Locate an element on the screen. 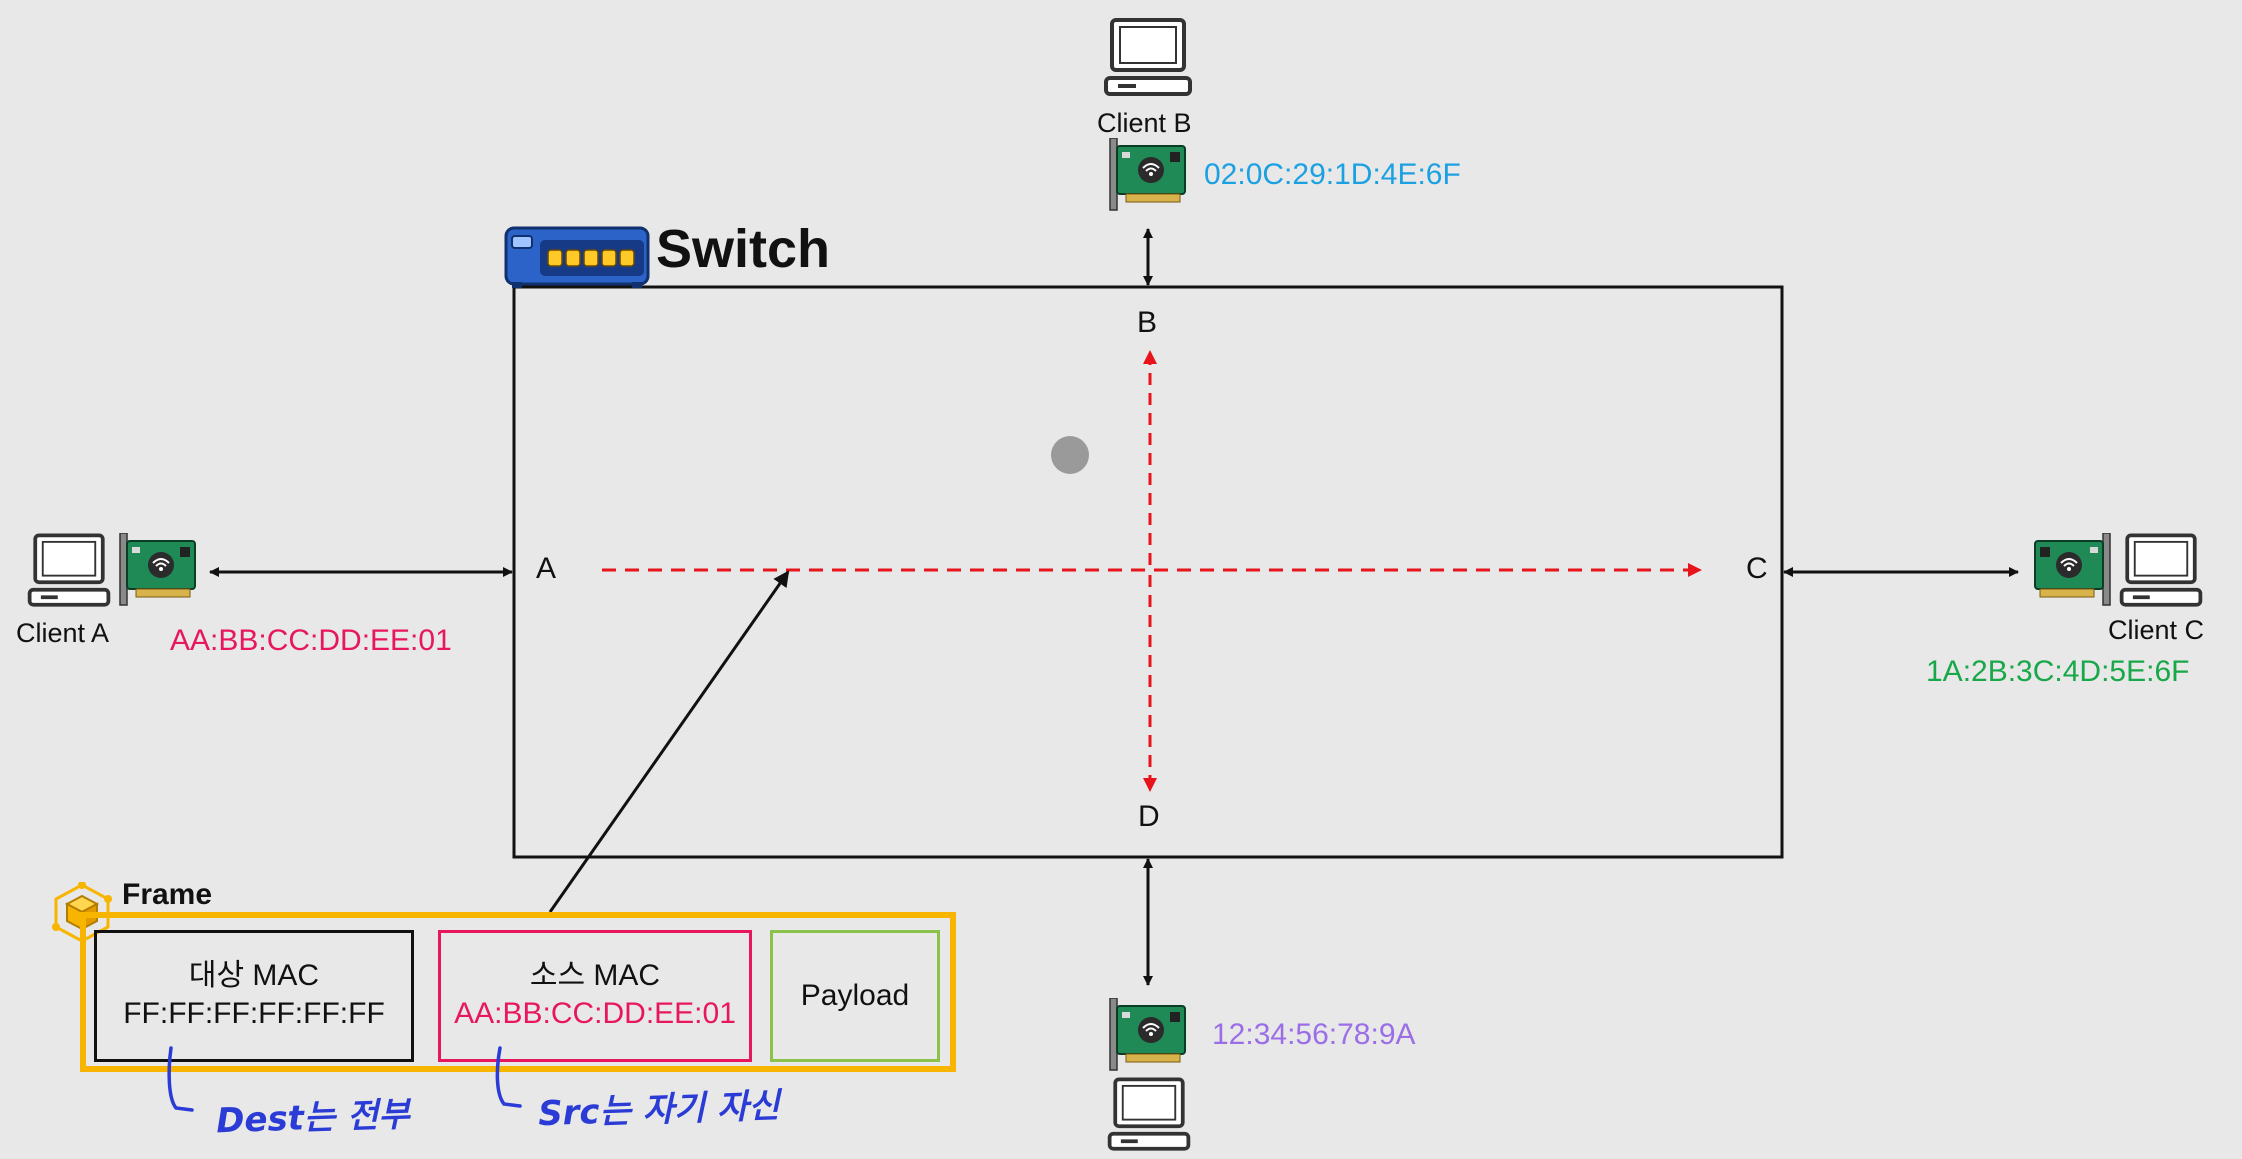 The width and height of the screenshot is (2242, 1159). client-a-mac: AA:BB:CC:DD:EE:01 is located at coordinates (311, 640).